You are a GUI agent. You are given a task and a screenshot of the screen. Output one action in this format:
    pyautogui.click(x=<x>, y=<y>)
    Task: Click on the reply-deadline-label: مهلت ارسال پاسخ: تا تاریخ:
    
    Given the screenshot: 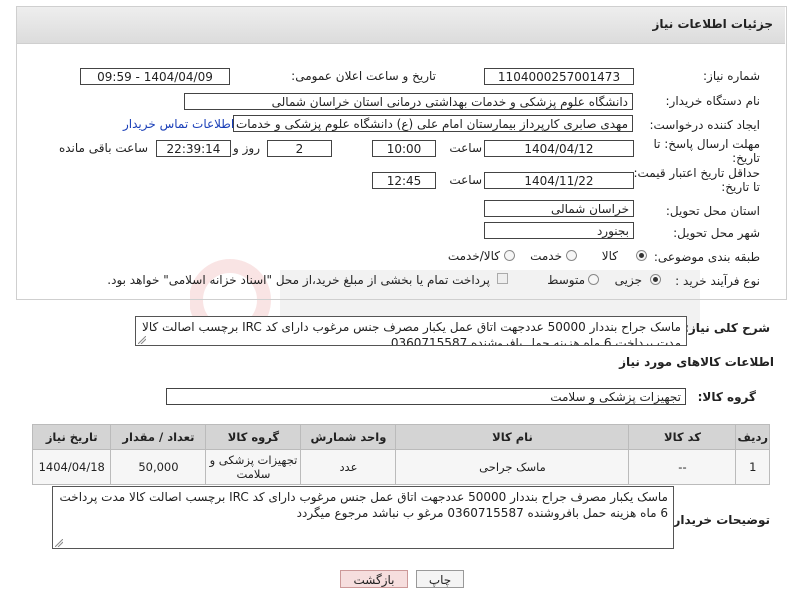 What is the action you would take?
    pyautogui.click(x=706, y=151)
    